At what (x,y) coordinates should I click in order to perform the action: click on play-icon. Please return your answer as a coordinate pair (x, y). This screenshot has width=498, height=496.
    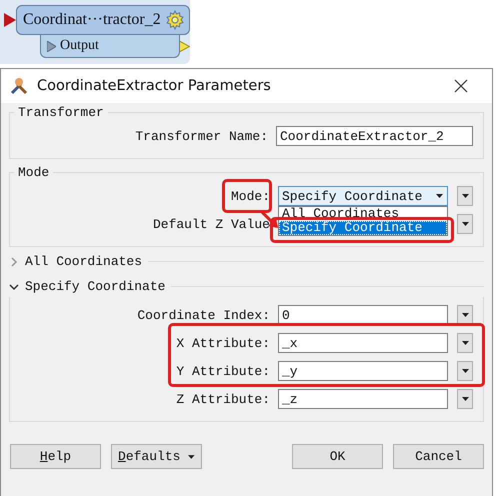
    Looking at the image, I should click on (51, 46).